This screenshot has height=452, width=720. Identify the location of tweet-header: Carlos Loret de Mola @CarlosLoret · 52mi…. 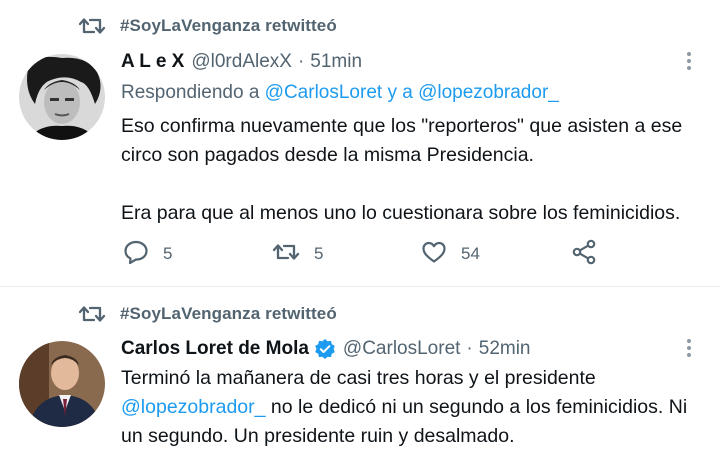
(326, 349).